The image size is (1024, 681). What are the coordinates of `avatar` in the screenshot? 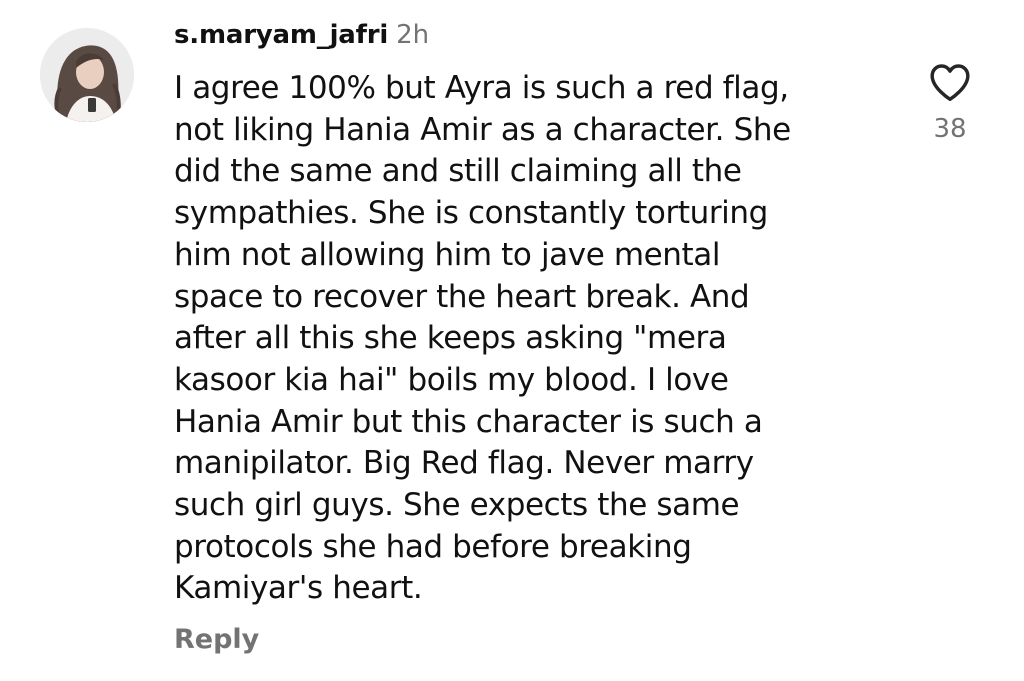 It's located at (87, 75).